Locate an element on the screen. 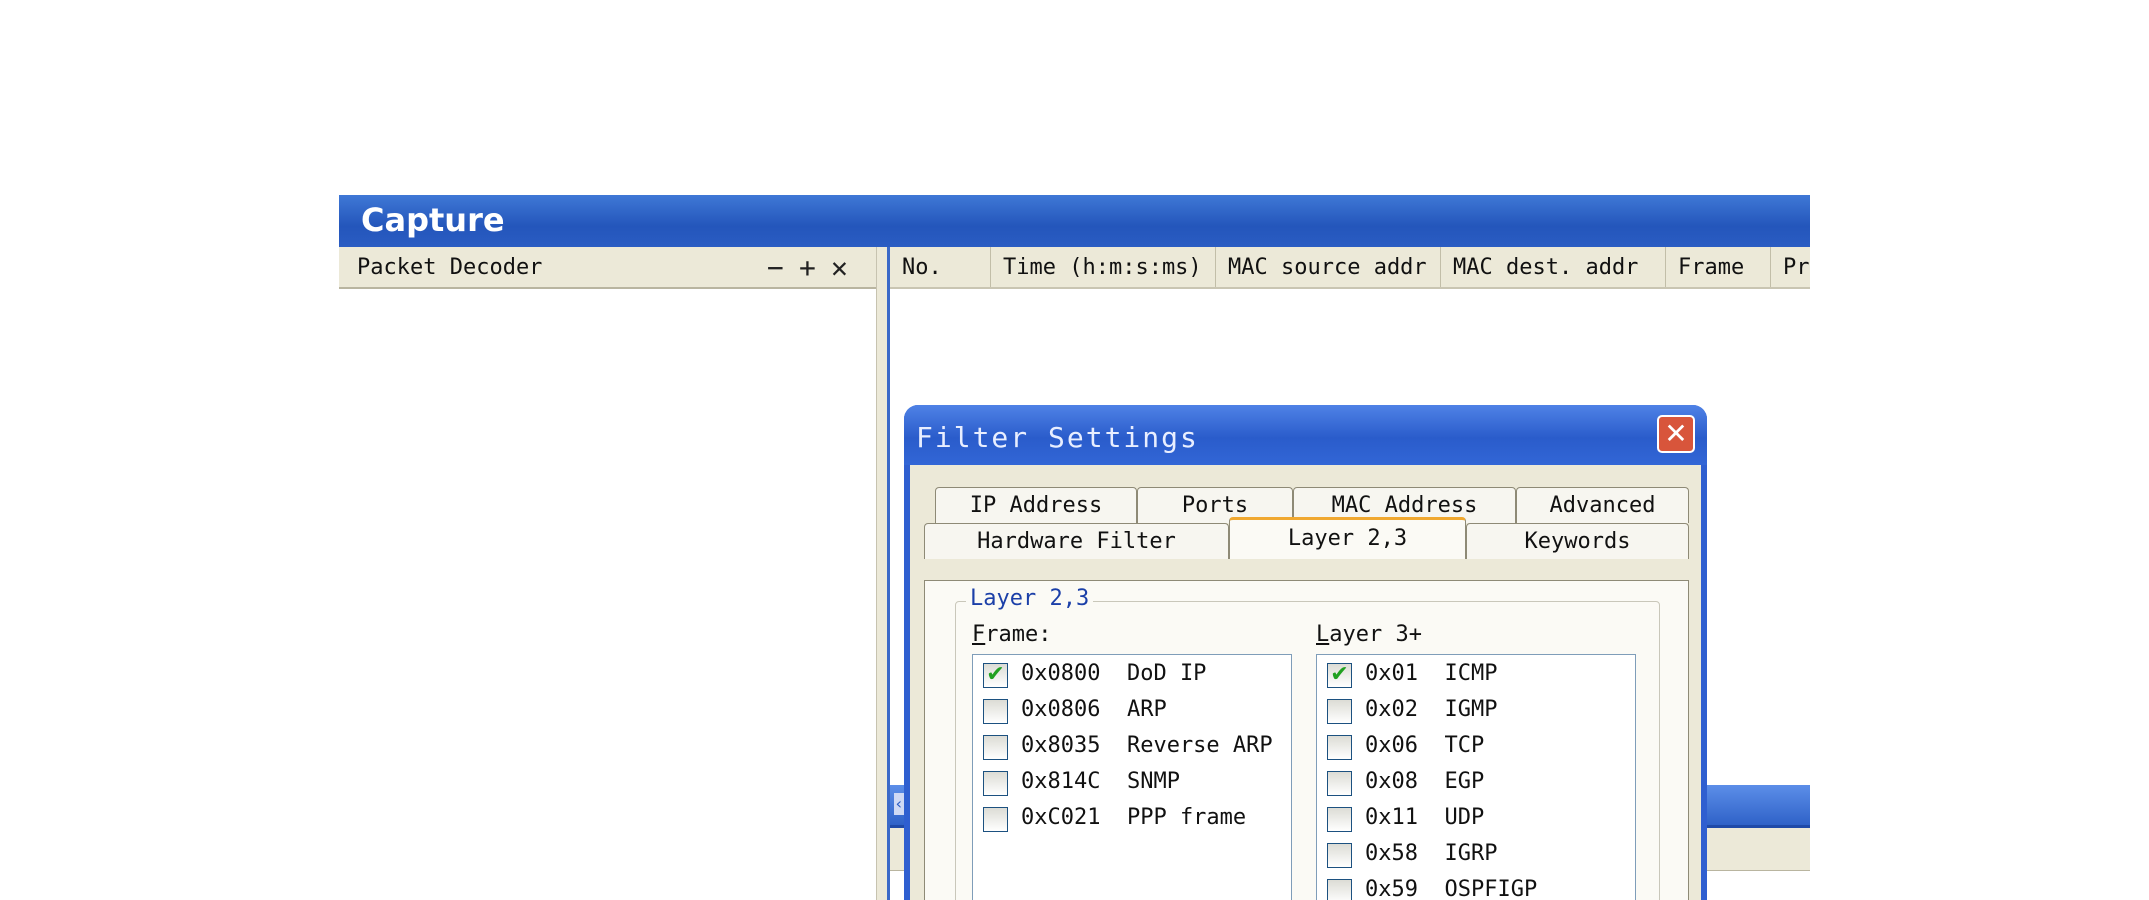 Image resolution: width=2149 pixels, height=900 pixels. column-header-no: No. is located at coordinates (940, 267).